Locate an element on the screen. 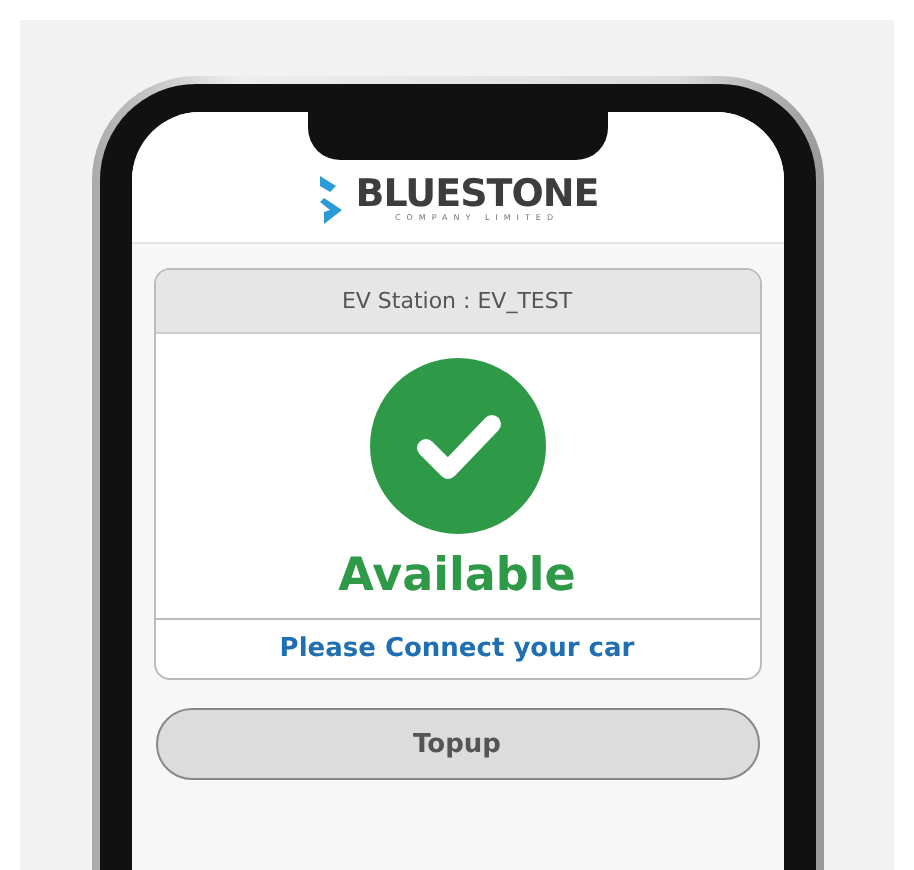 The height and width of the screenshot is (870, 914). station-title: EV Station : EV_TEST is located at coordinates (457, 302).